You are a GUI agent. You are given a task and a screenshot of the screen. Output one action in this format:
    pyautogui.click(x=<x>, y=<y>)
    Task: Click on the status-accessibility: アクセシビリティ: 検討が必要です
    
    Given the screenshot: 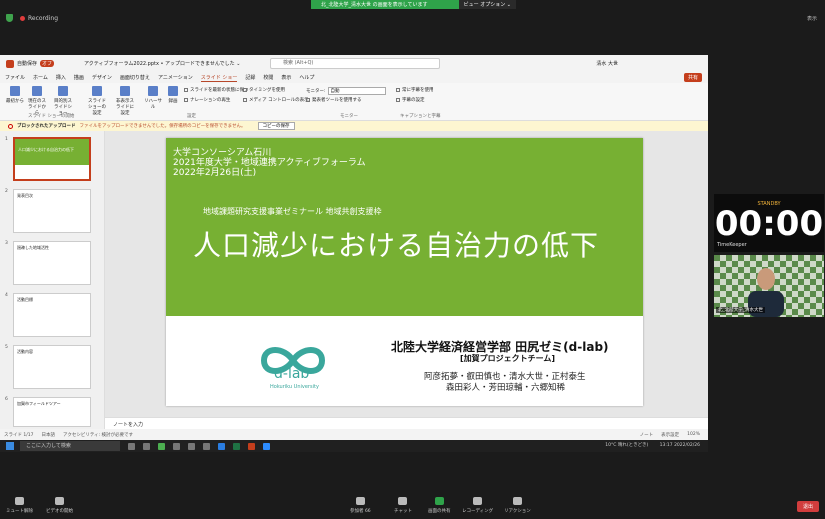 What is the action you would take?
    pyautogui.click(x=98, y=435)
    